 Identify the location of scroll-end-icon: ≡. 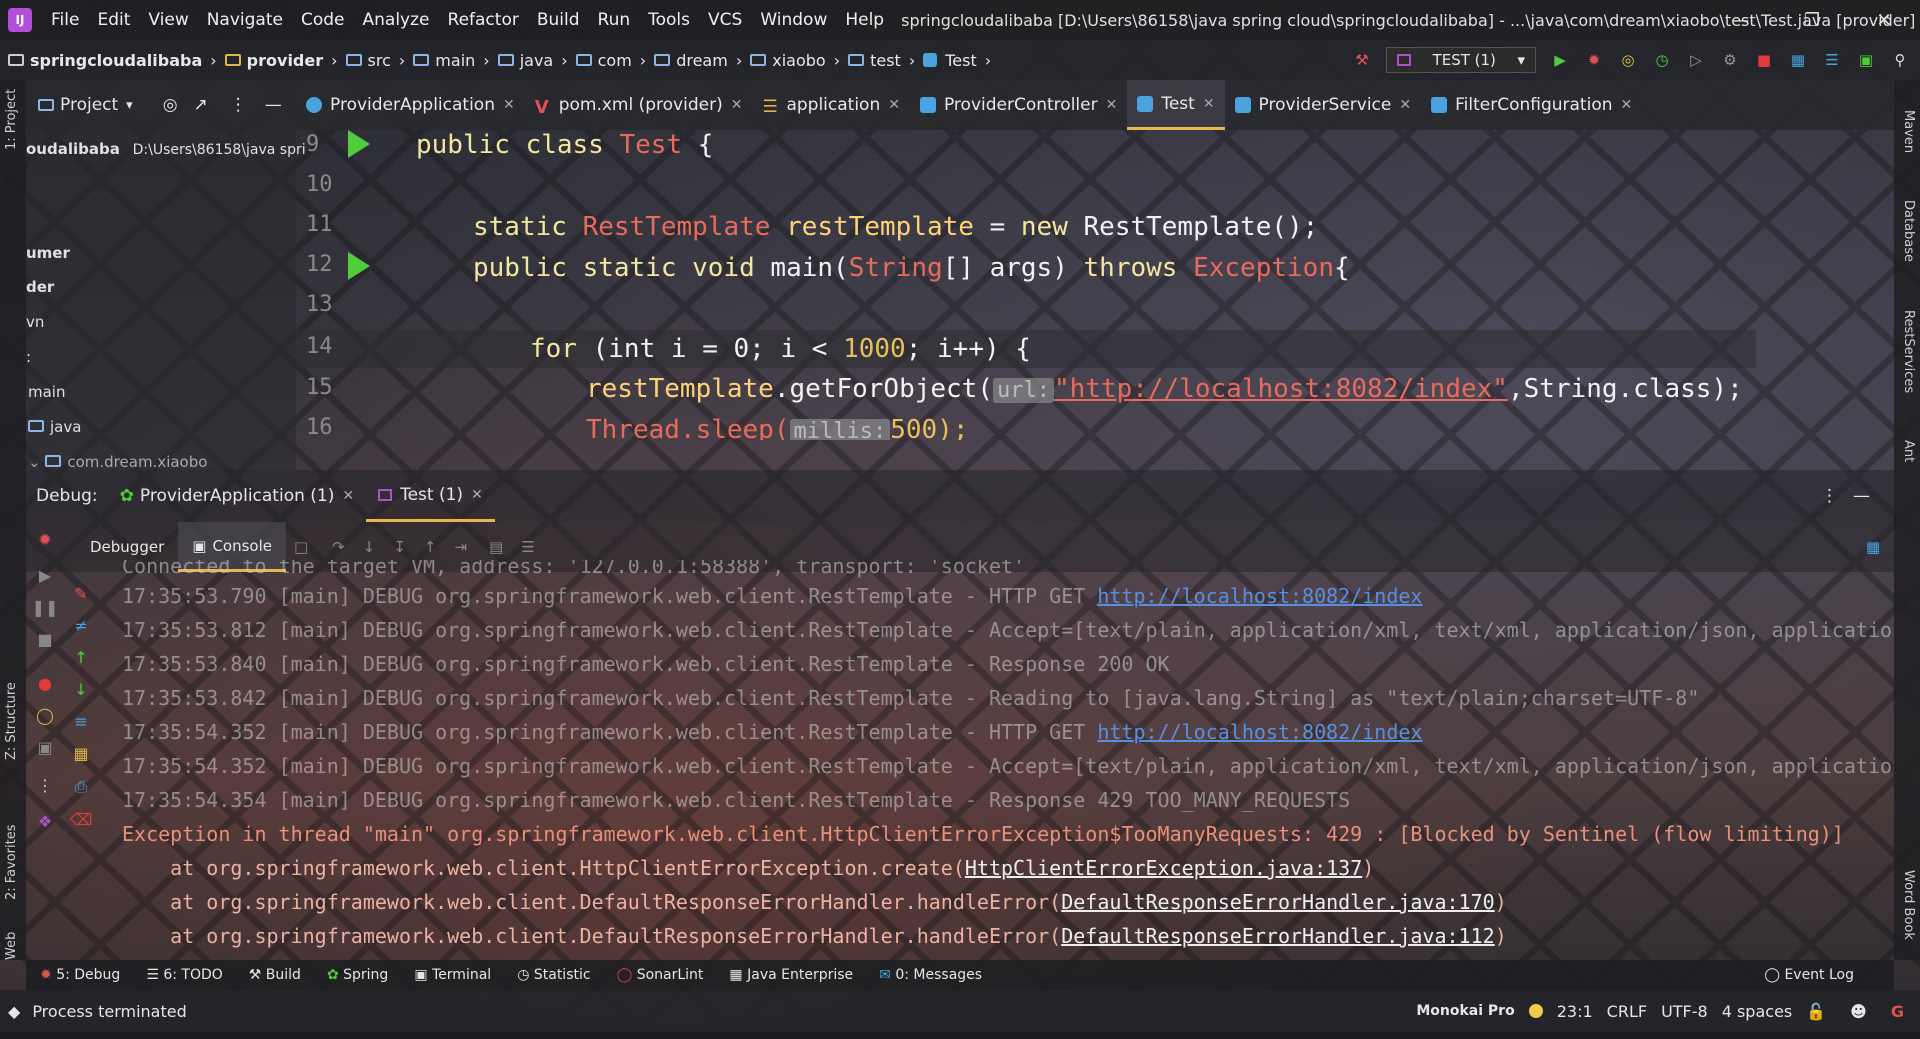
(81, 721).